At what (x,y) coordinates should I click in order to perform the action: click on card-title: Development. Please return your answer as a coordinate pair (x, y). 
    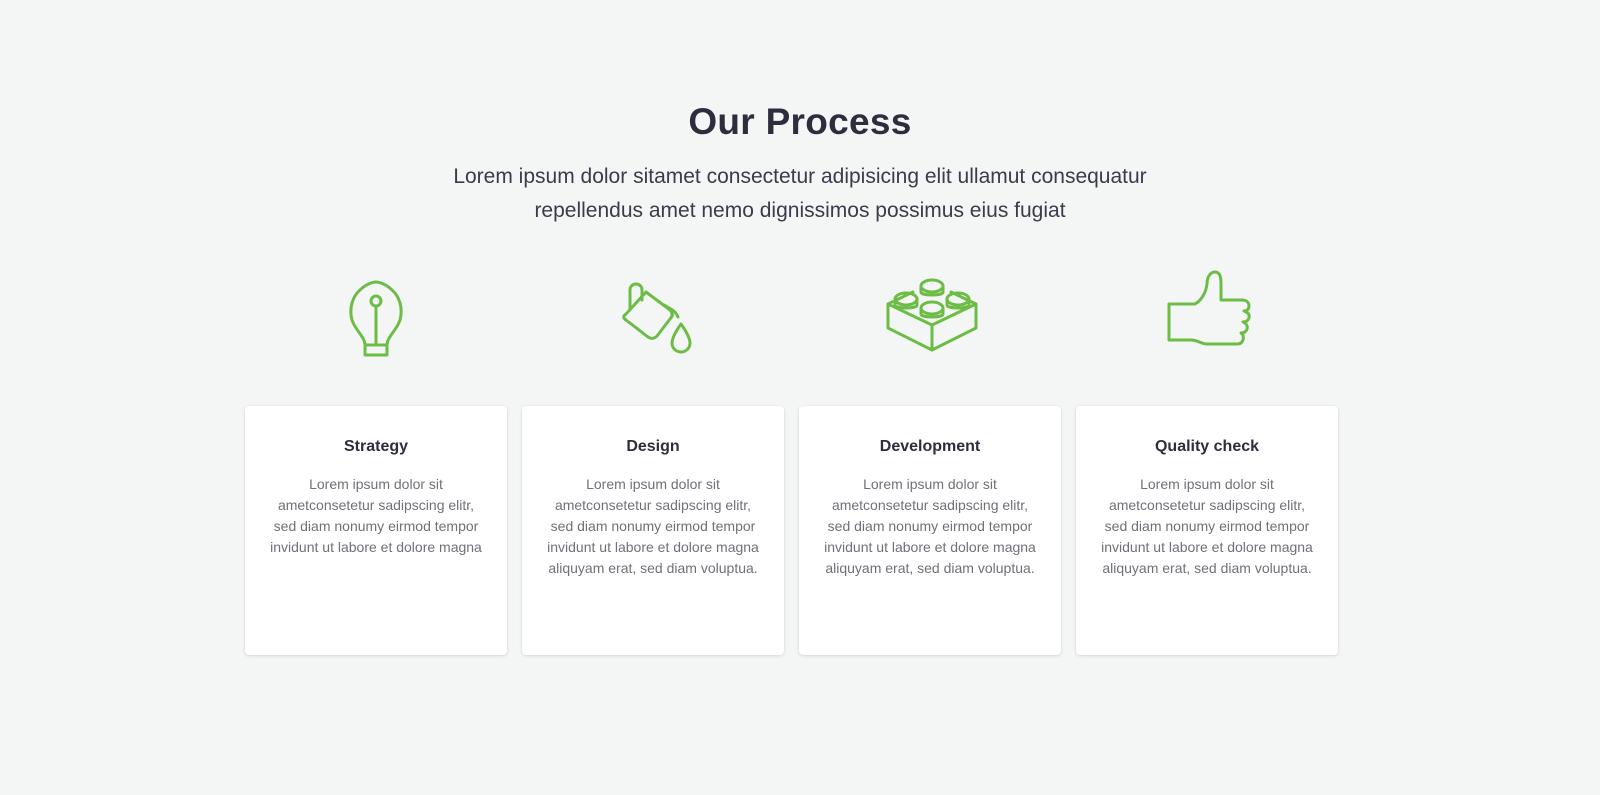
    Looking at the image, I should click on (930, 446).